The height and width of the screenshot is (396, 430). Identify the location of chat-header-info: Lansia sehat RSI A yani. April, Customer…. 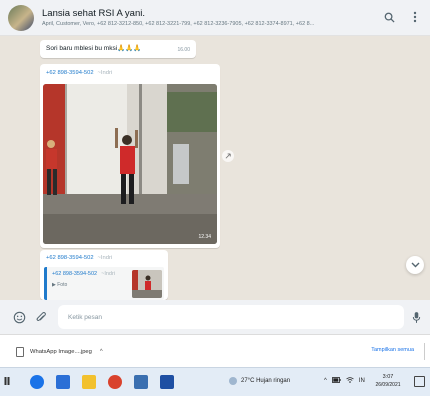
(207, 17).